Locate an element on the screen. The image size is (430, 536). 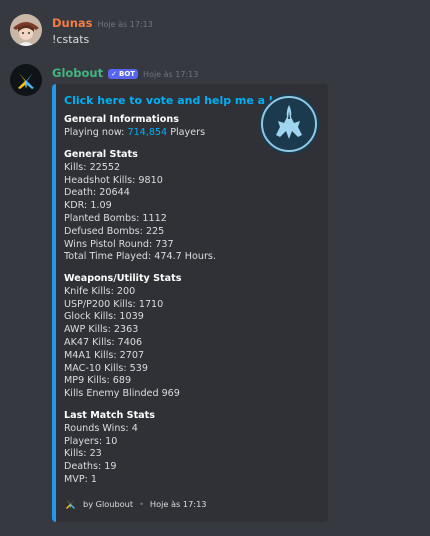
embed-title-link: Click here to vote and help me a lot! is located at coordinates (177, 100).